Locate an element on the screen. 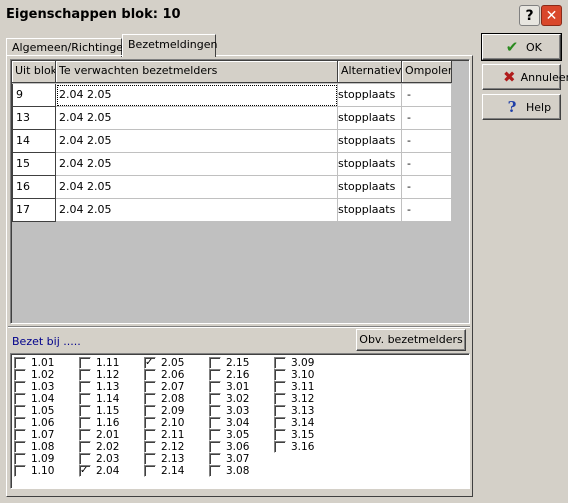 Image resolution: width=568 pixels, height=503 pixels. checkbox-item: 3.03 is located at coordinates (229, 411).